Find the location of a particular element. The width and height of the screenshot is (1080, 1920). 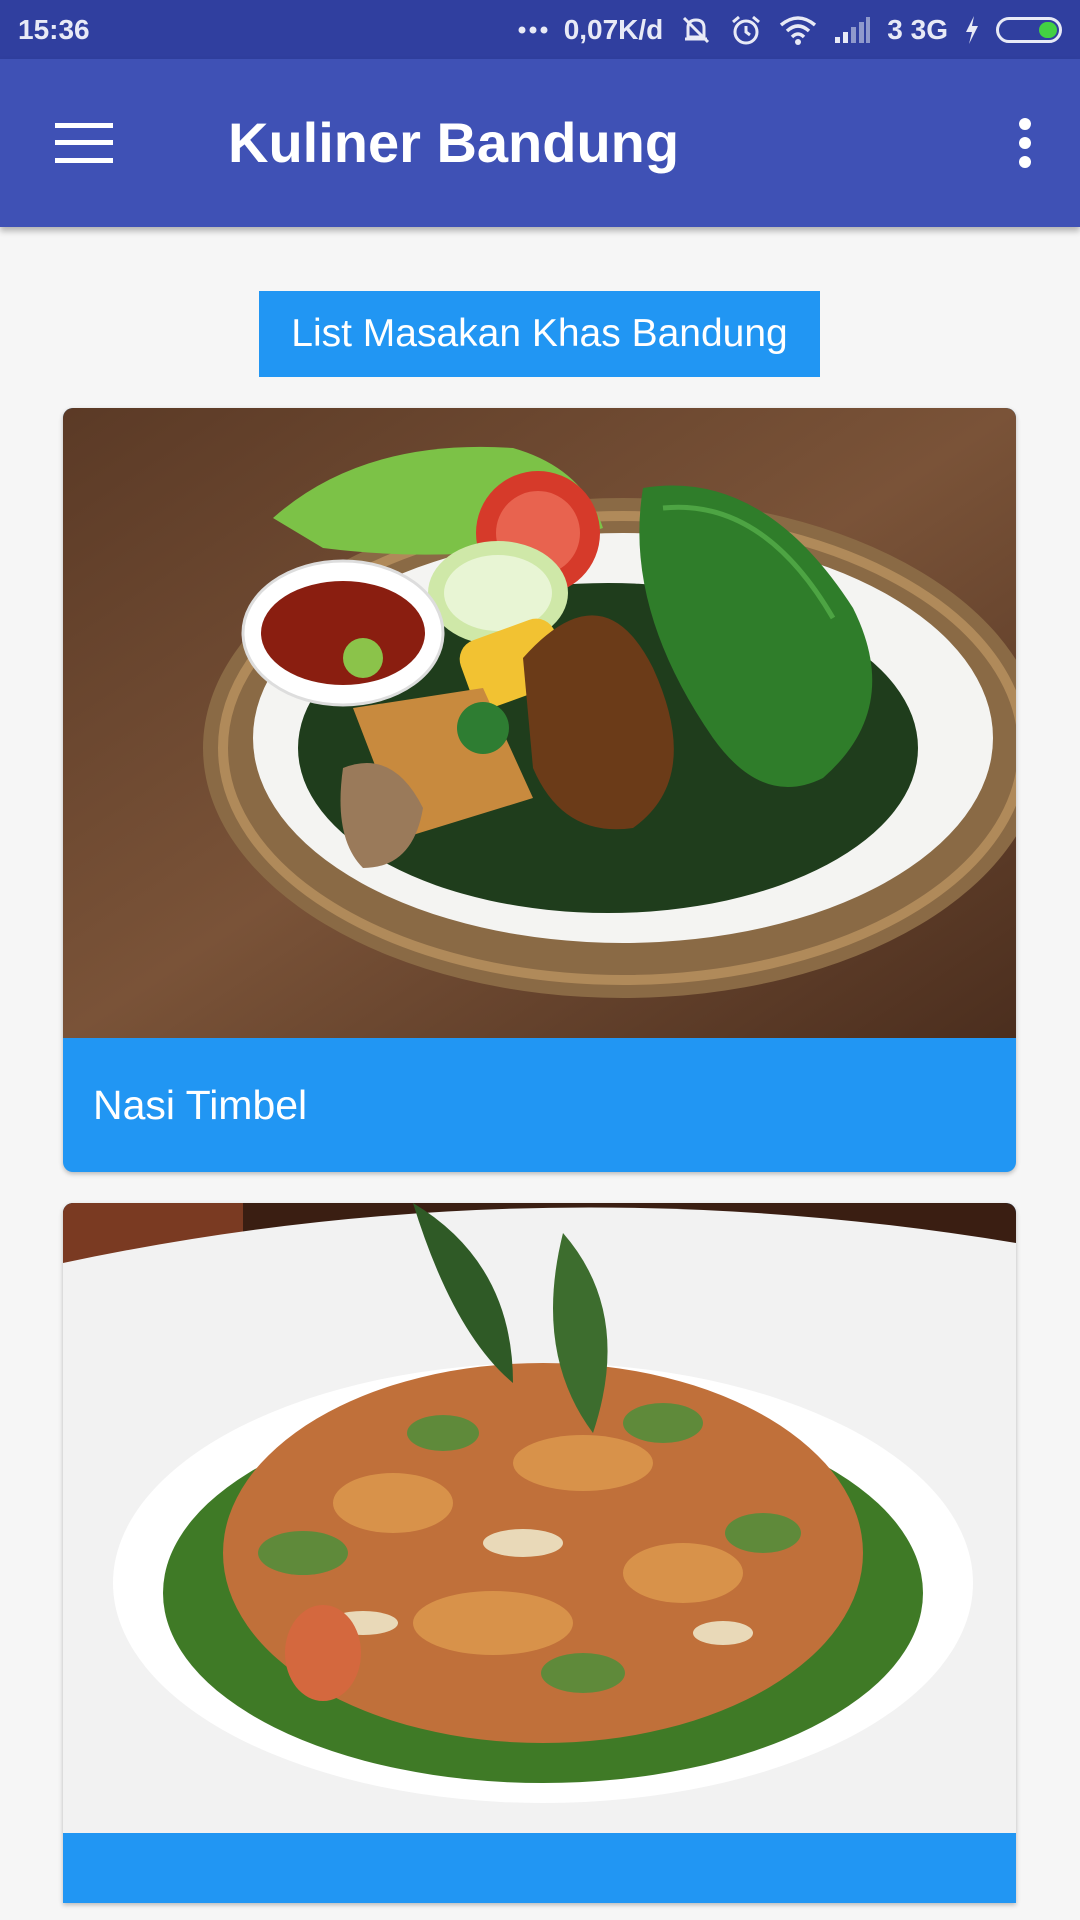

network-type: 3 3G is located at coordinates (917, 29).